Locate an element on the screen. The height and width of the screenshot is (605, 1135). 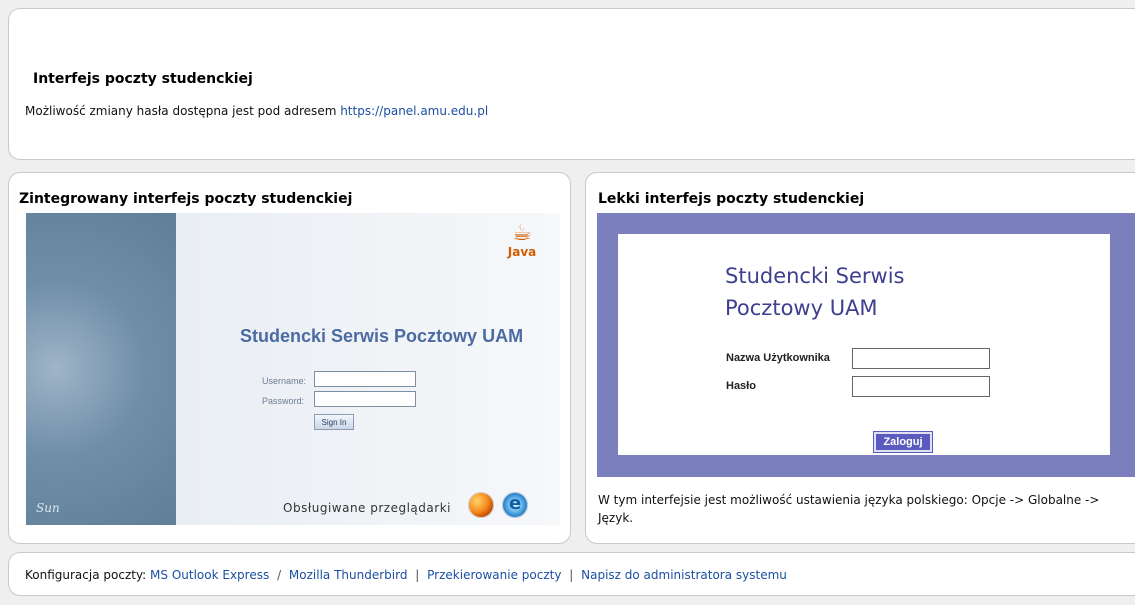
java-logo-text: Java is located at coordinates (522, 252).